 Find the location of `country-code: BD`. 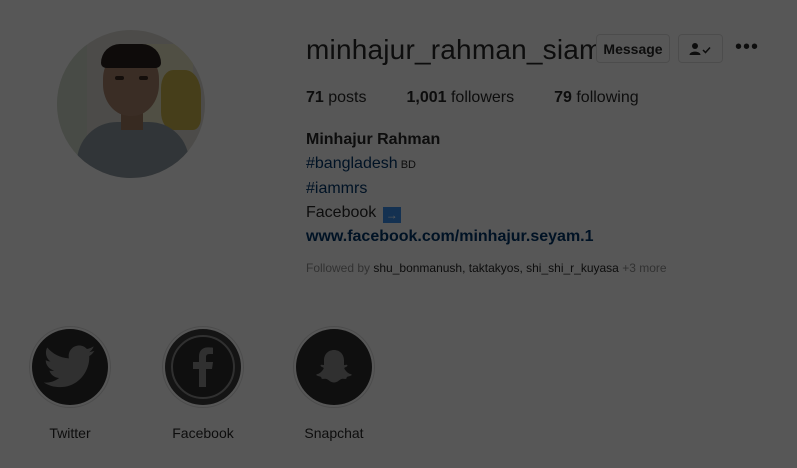

country-code: BD is located at coordinates (406, 165).